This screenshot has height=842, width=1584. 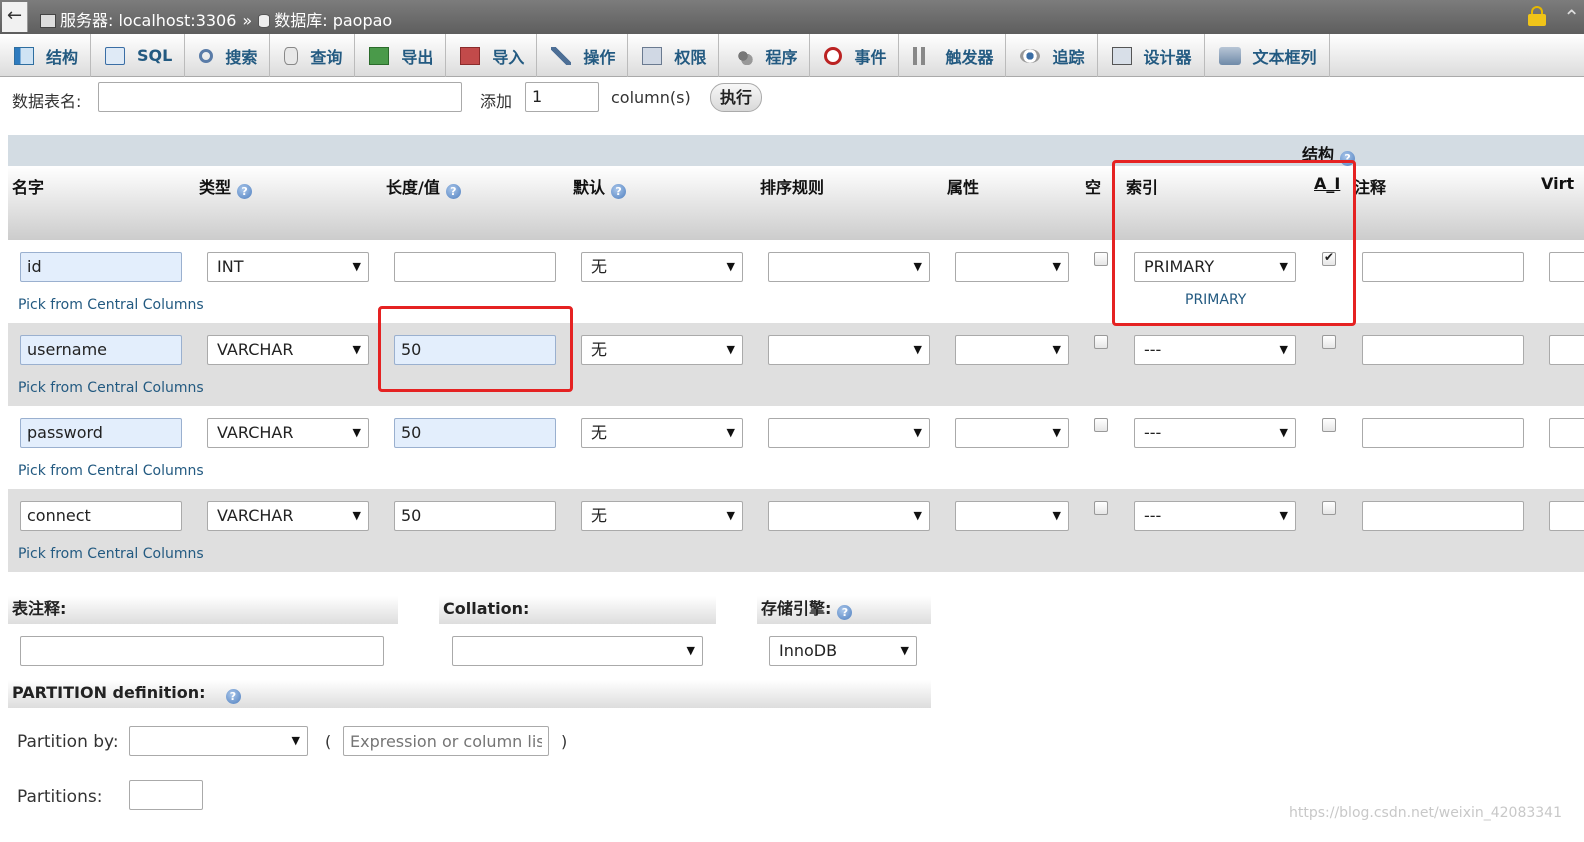 What do you see at coordinates (492, 55) in the screenshot?
I see `tab-import: 导入` at bounding box center [492, 55].